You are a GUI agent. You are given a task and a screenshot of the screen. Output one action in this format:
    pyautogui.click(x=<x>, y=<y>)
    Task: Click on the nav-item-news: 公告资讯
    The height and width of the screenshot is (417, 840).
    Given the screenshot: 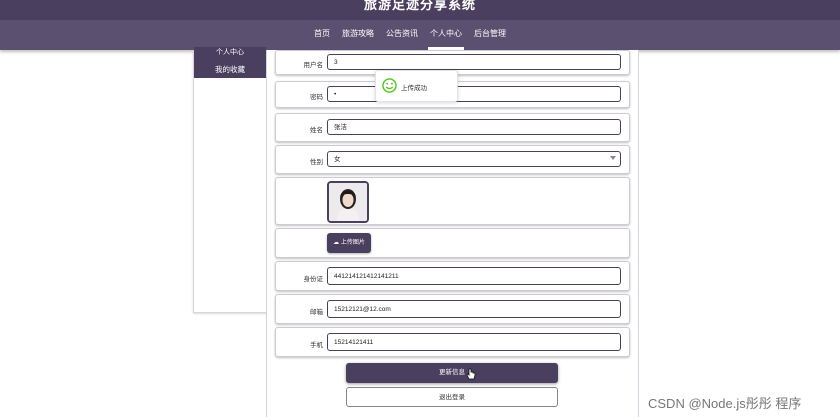 What is the action you would take?
    pyautogui.click(x=402, y=35)
    